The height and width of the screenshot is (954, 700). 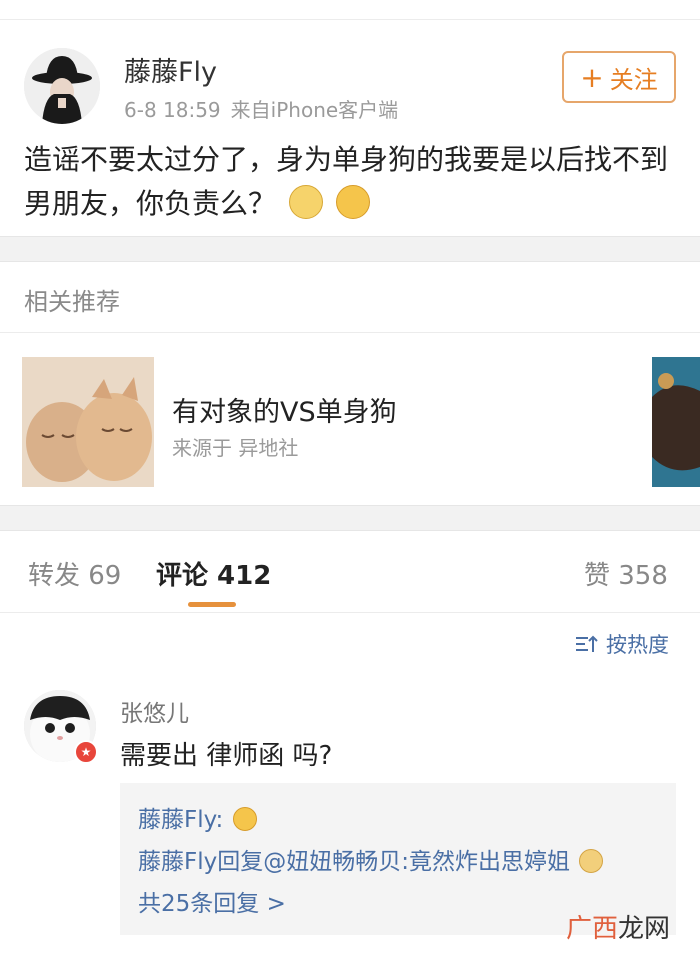 What do you see at coordinates (154, 711) in the screenshot?
I see `commenter-name: 张悠儿` at bounding box center [154, 711].